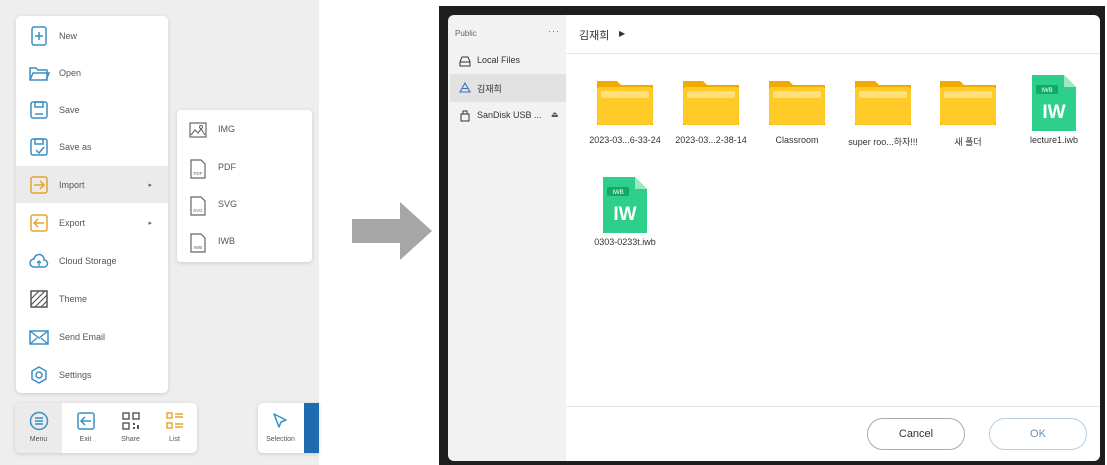 The height and width of the screenshot is (465, 1107). I want to click on file-item-folder: 새 폴더, so click(968, 118).